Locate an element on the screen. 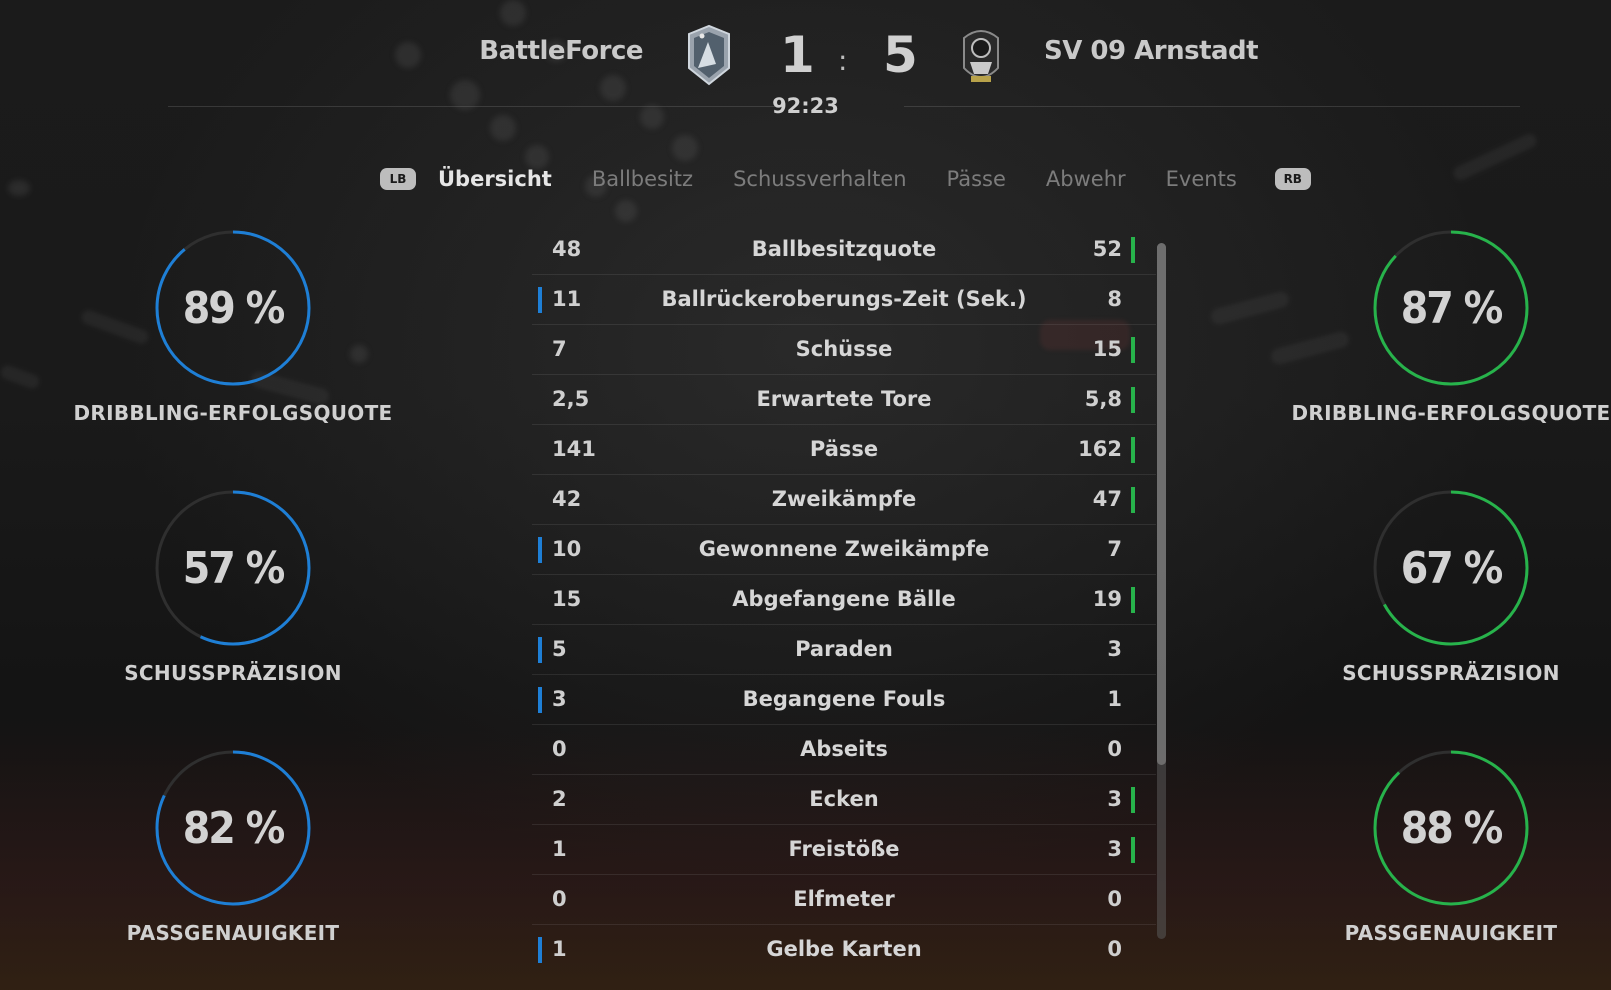 The image size is (1611, 990). away-ring-passgenauigkeit: 88 % PASSGENAUIGKEIT is located at coordinates (1448, 847).